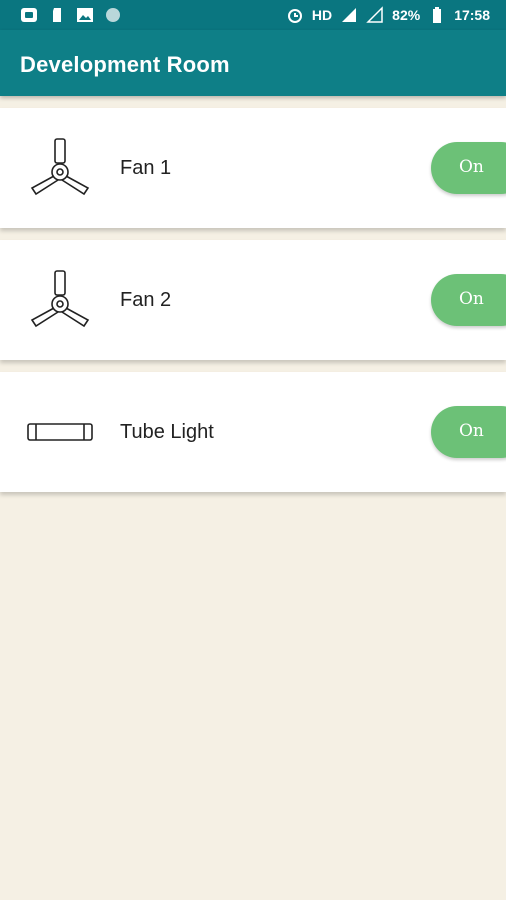  Describe the element at coordinates (253, 432) in the screenshot. I see `device-card-tube-light: Tube Light On` at that location.